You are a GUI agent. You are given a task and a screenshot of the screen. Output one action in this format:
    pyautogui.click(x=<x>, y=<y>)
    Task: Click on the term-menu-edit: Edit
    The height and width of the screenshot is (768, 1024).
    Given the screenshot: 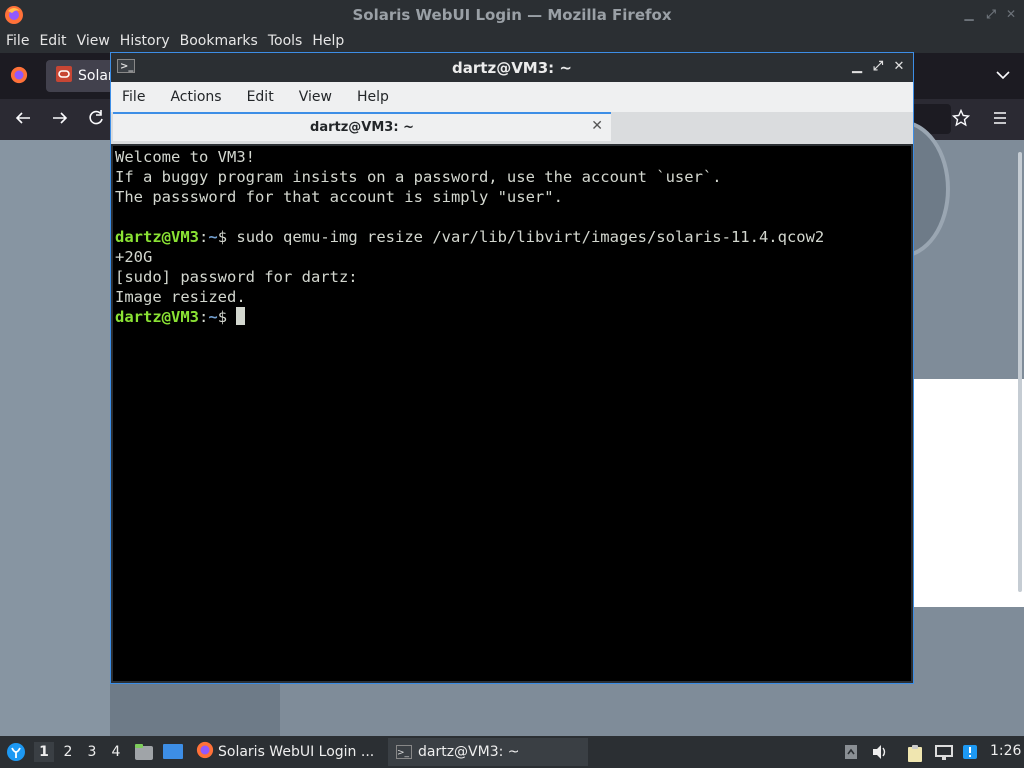 What is the action you would take?
    pyautogui.click(x=260, y=97)
    